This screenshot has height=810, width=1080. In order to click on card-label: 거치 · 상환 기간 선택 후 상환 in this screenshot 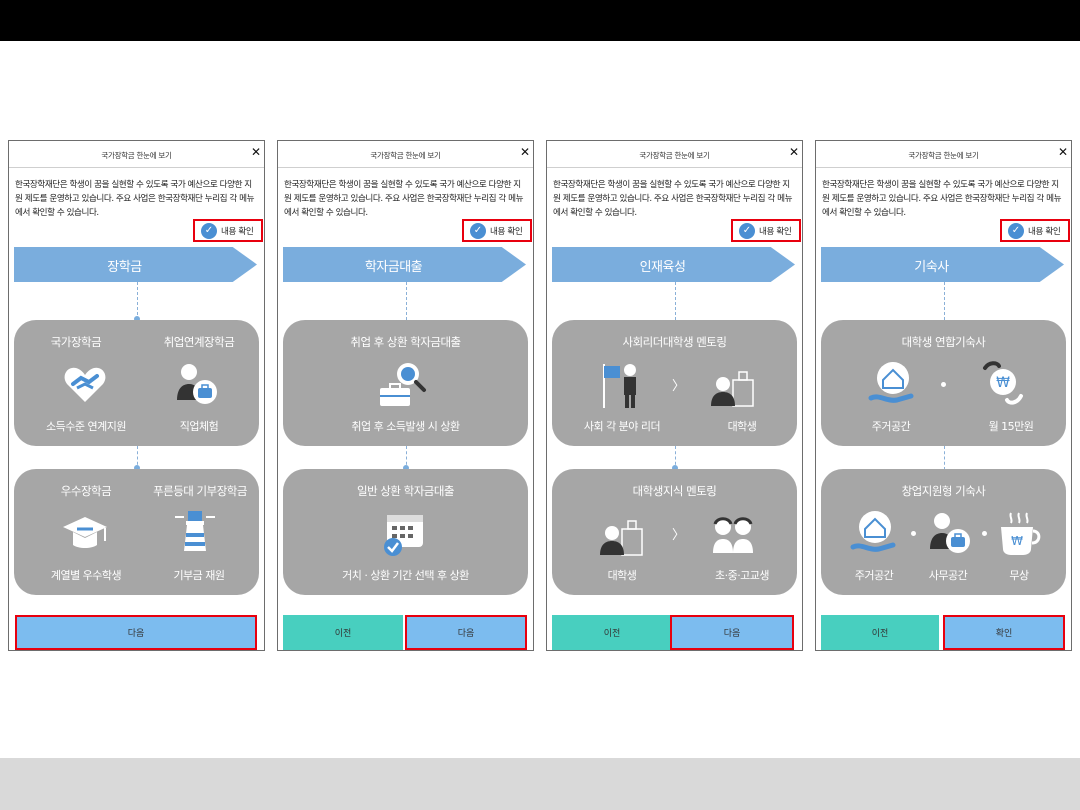, I will do `click(405, 575)`.